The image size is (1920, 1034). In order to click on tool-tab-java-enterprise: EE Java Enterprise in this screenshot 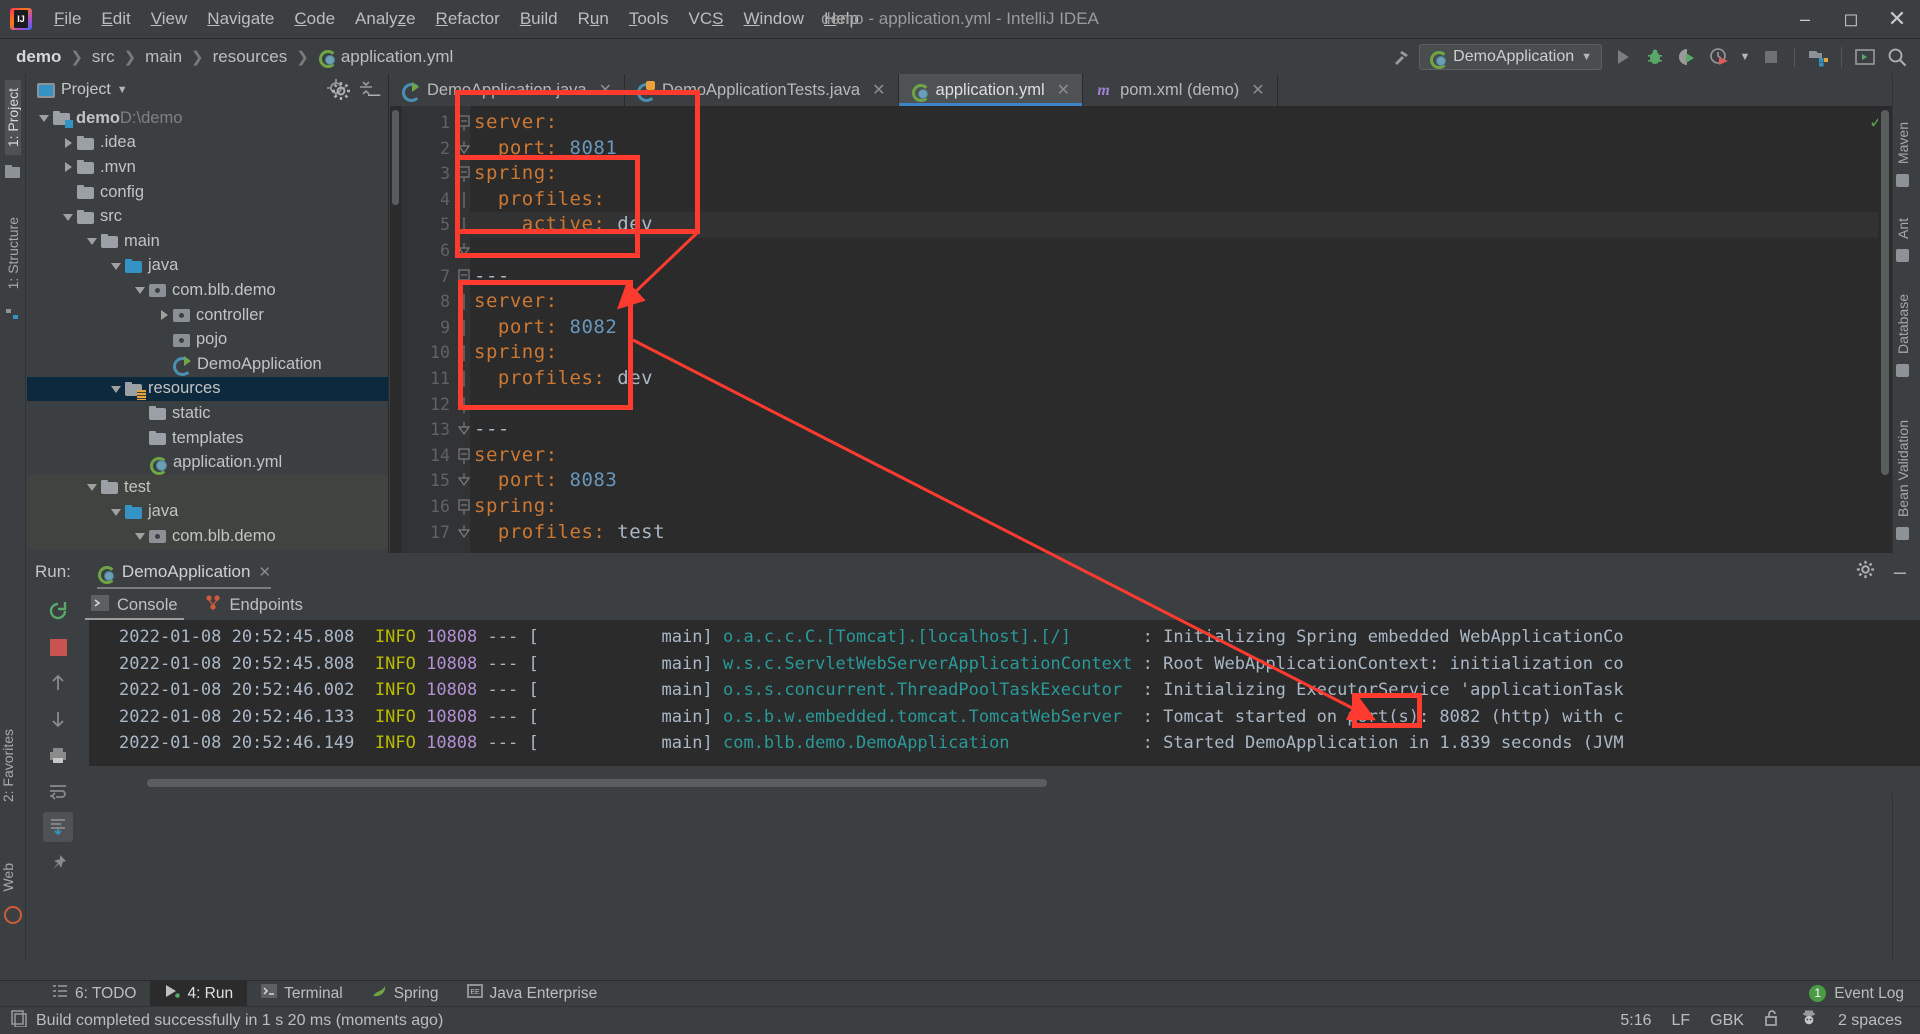, I will do `click(532, 994)`.